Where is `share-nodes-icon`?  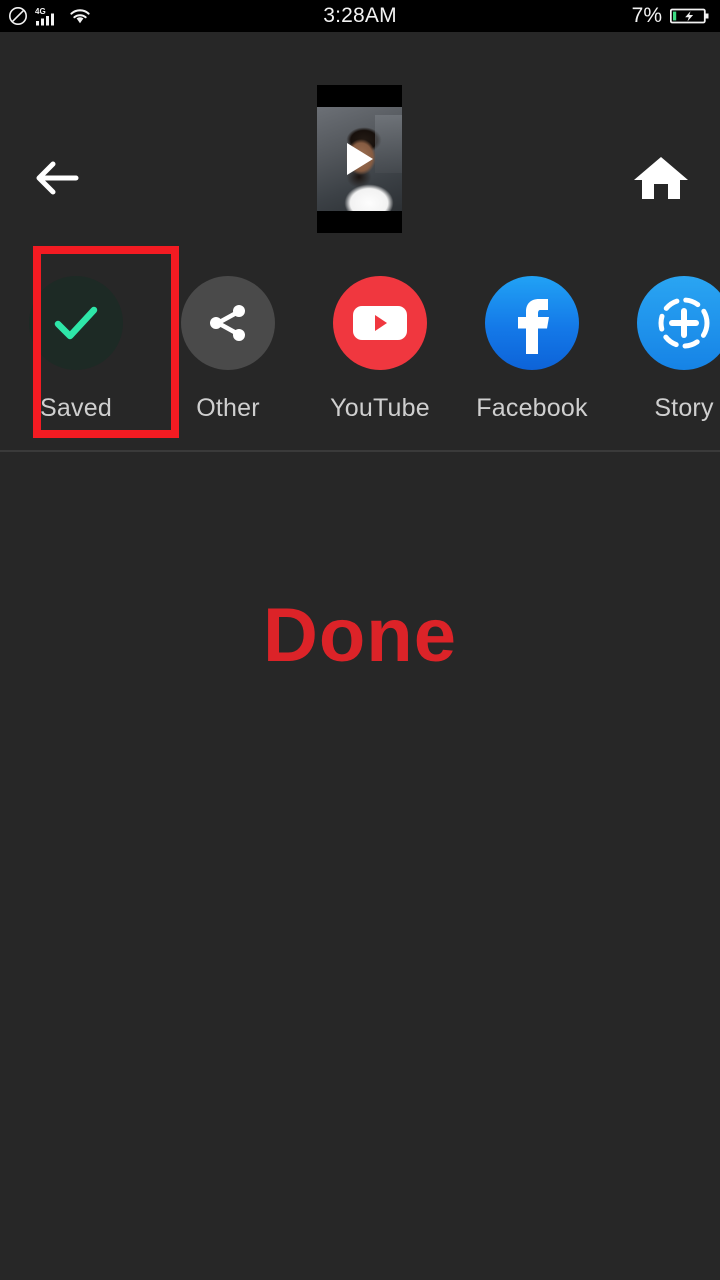
share-nodes-icon is located at coordinates (228, 323).